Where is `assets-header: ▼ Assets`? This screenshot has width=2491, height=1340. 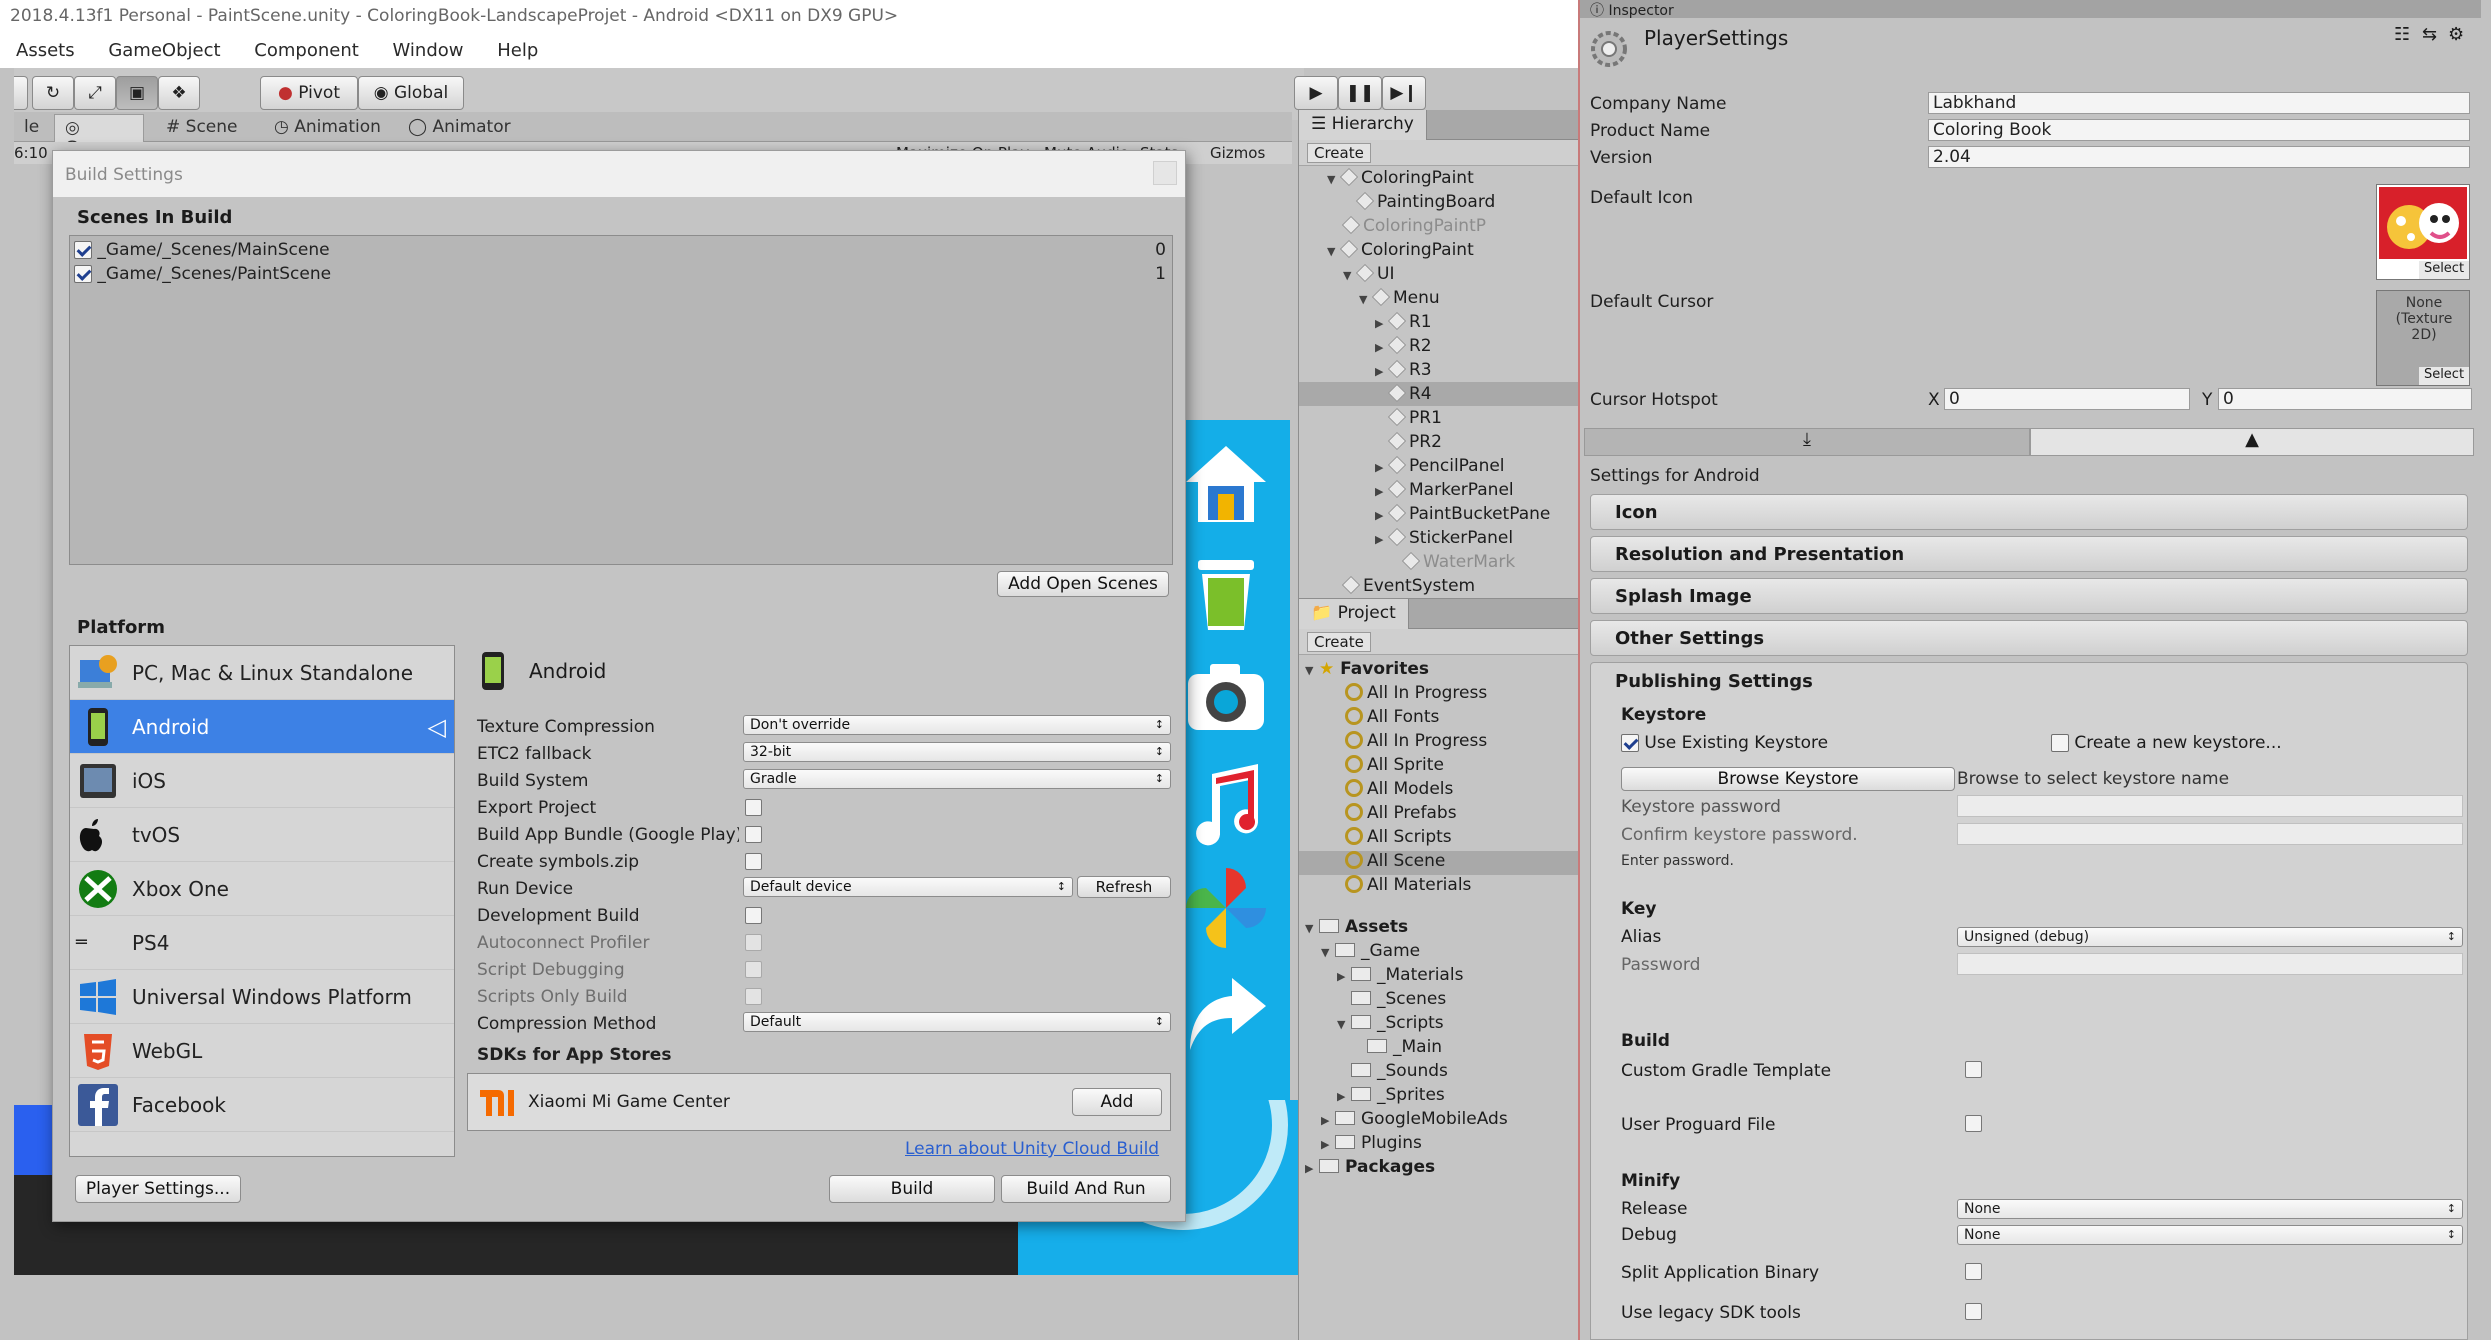 assets-header: ▼ Assets is located at coordinates (1356, 929).